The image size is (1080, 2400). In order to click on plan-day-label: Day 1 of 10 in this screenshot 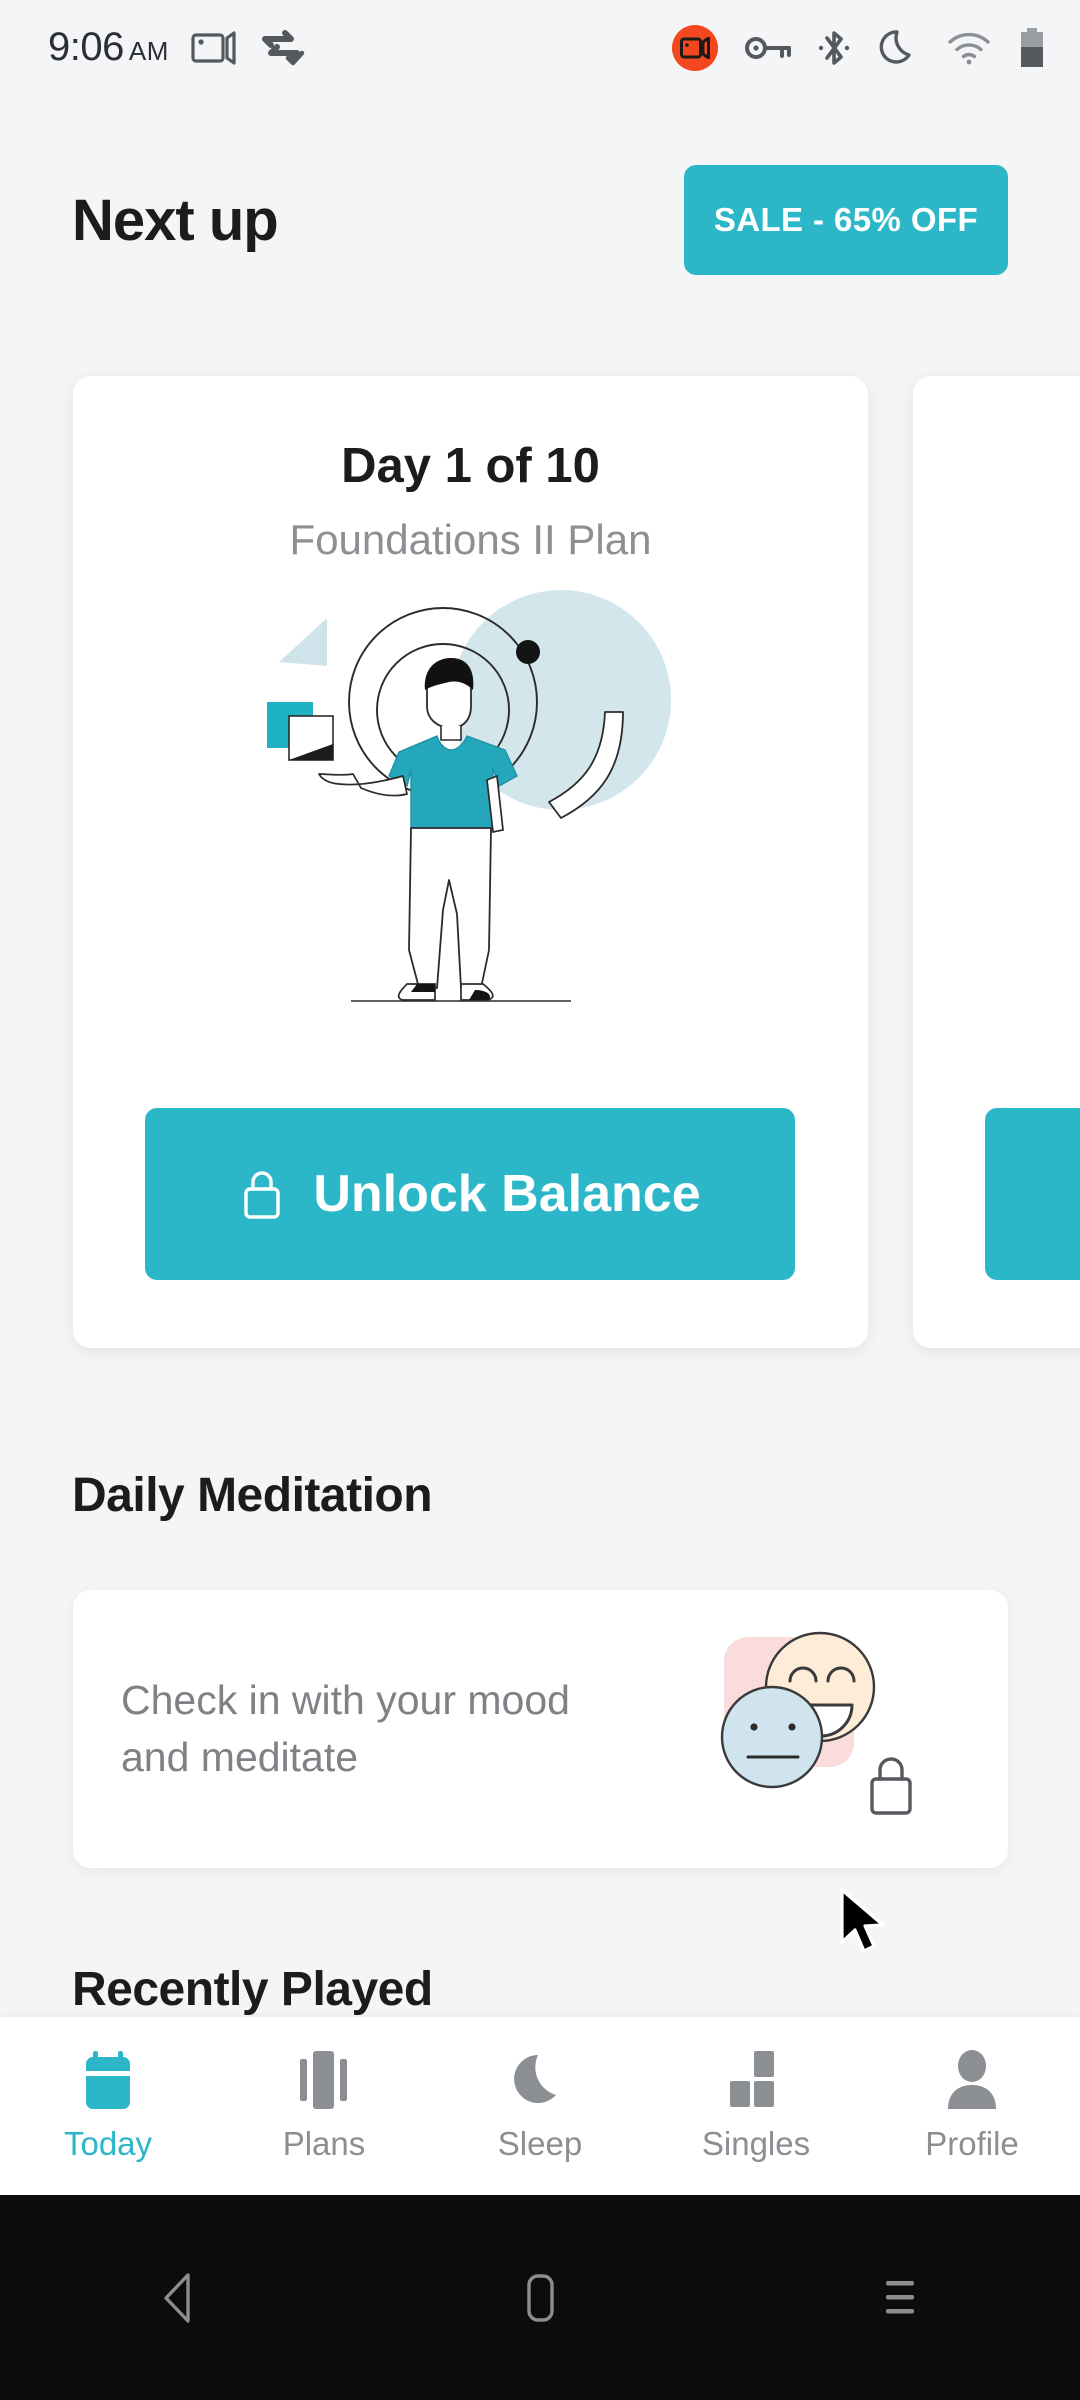, I will do `click(470, 466)`.